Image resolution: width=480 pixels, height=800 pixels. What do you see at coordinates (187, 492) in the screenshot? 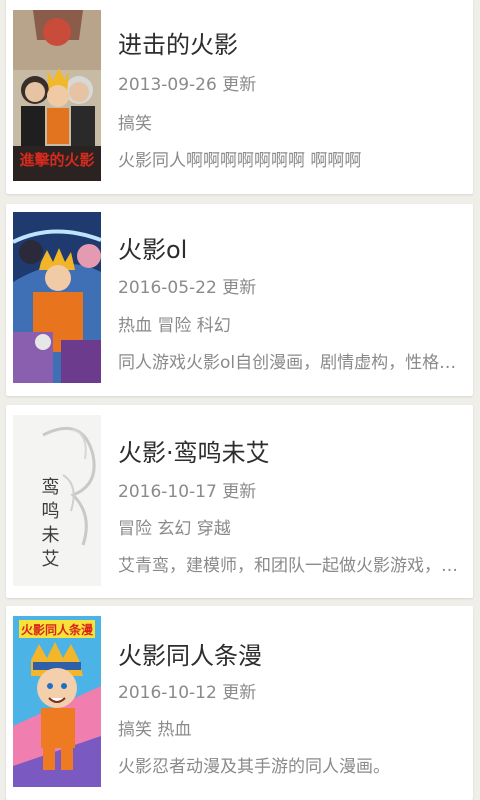
I see `comic-update-date: 2016-10-17 更新` at bounding box center [187, 492].